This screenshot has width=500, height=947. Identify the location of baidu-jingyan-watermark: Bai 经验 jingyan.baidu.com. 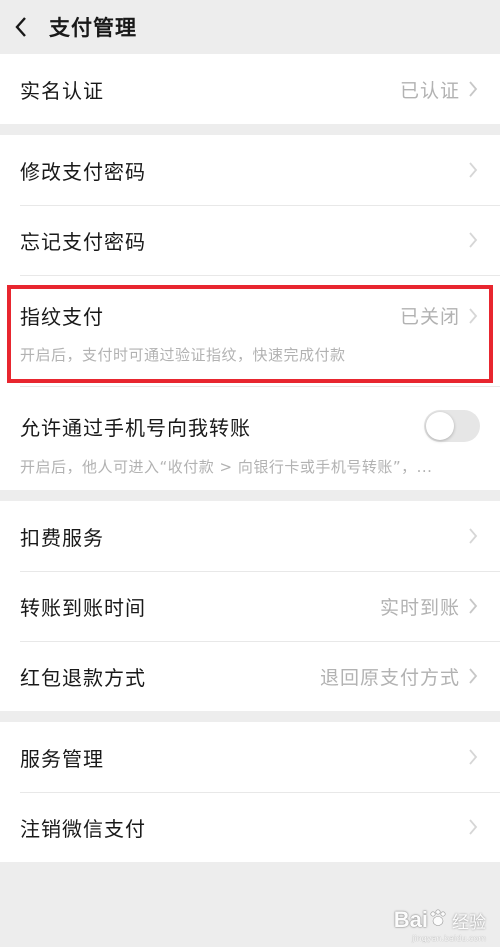
(439, 925).